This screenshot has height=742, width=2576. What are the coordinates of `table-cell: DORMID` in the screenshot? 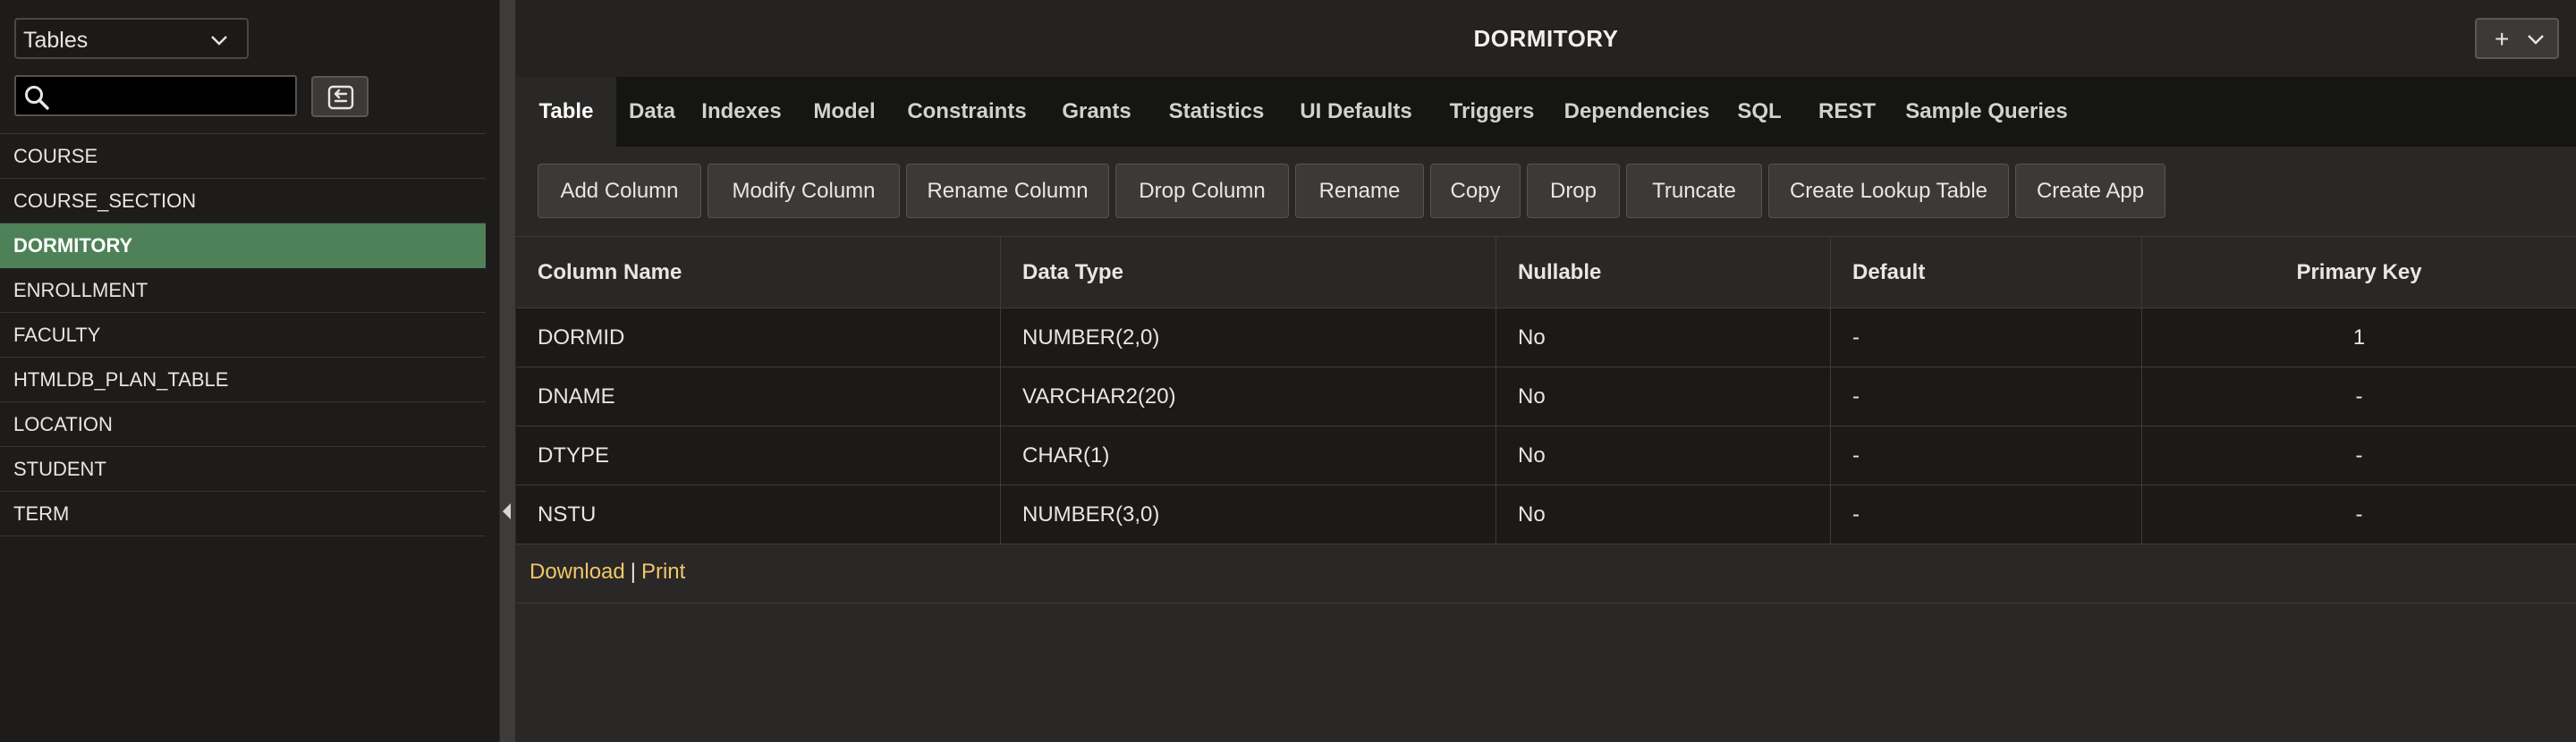 It's located at (758, 337).